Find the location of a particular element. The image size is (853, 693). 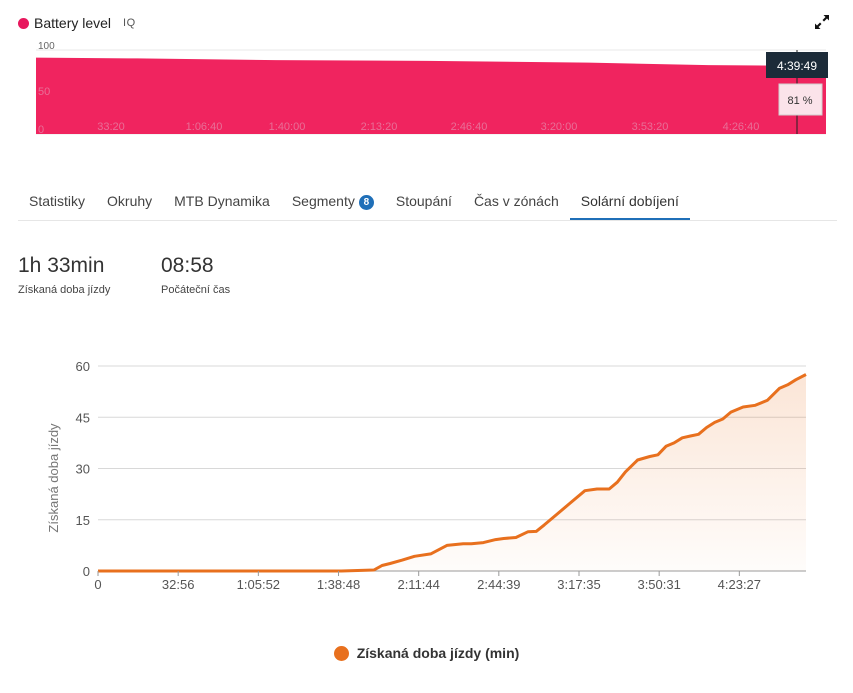

tab-count-badge: 8 is located at coordinates (366, 202).